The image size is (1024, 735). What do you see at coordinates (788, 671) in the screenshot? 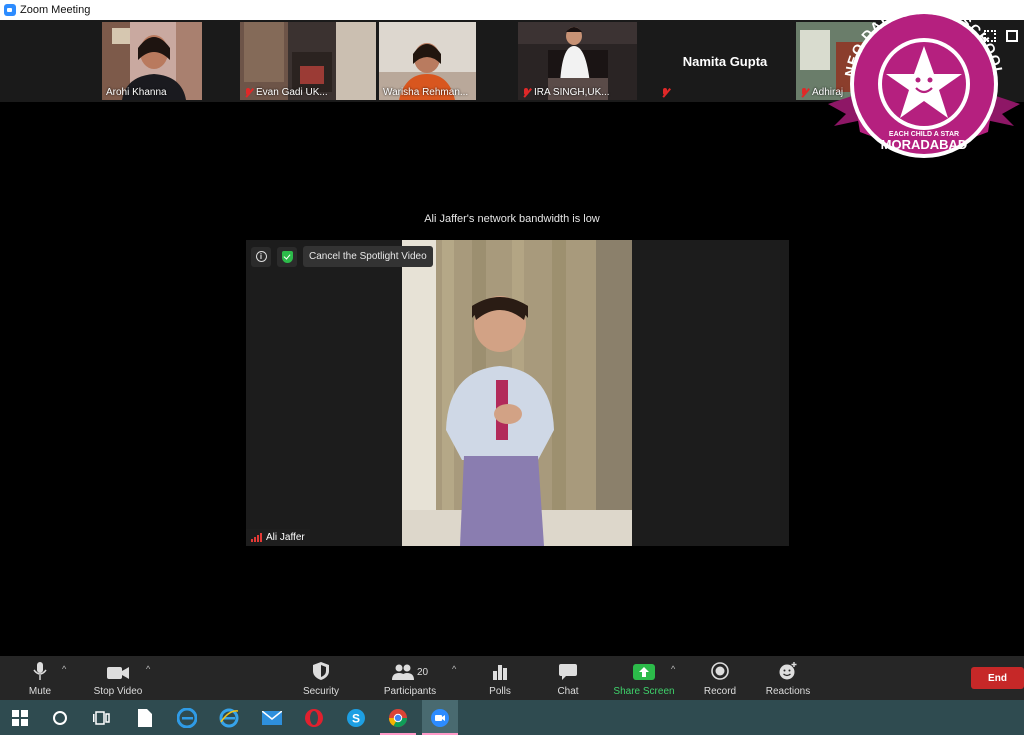
I see `reactions-smiley-icon` at bounding box center [788, 671].